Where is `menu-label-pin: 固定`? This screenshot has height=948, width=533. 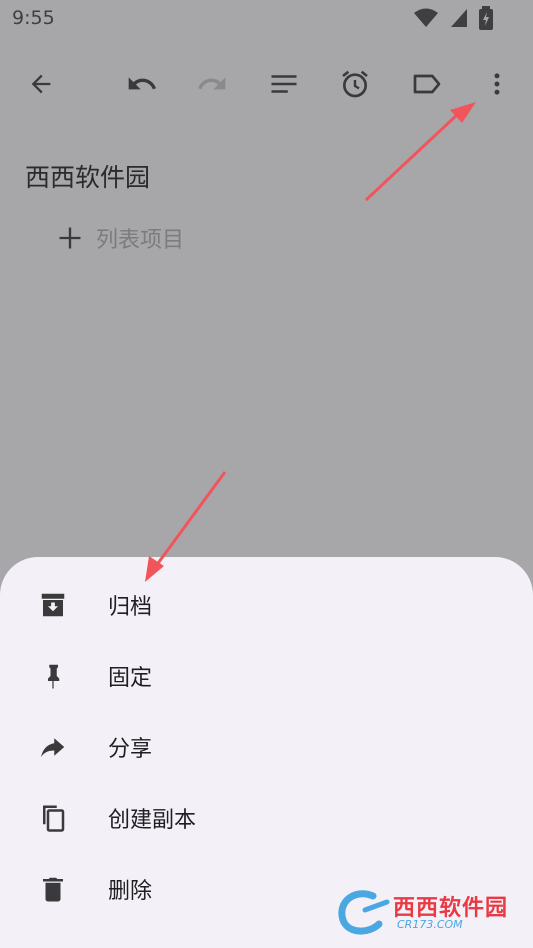
menu-label-pin: 固定 is located at coordinates (130, 678).